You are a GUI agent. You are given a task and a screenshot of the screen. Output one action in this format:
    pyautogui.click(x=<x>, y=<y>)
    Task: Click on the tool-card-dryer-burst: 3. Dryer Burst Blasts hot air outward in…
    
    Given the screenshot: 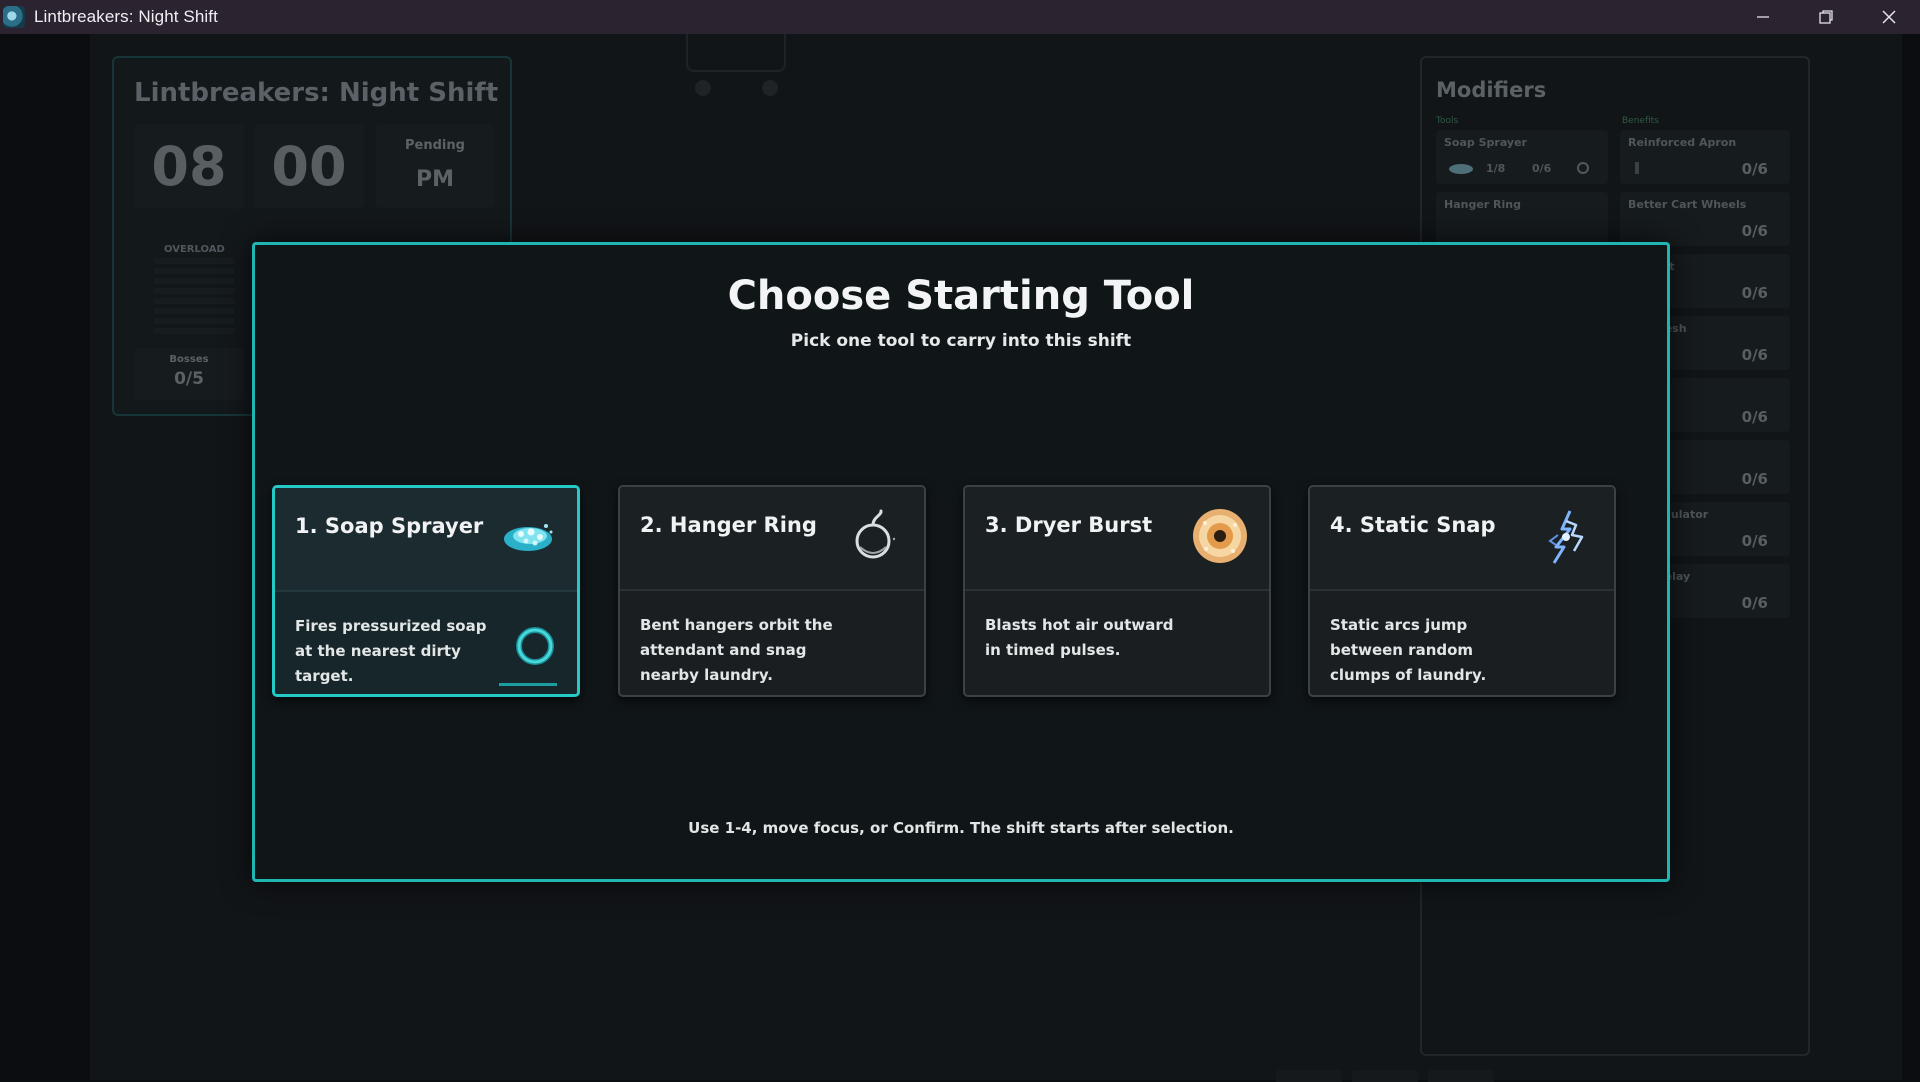 What is the action you would take?
    pyautogui.click(x=1117, y=591)
    